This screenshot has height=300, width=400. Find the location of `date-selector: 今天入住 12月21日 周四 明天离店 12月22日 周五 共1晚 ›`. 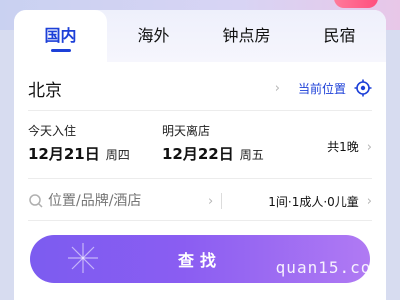

date-selector: 今天入住 12月21日 周四 明天离店 12月22日 周五 共1晚 › is located at coordinates (200, 147).